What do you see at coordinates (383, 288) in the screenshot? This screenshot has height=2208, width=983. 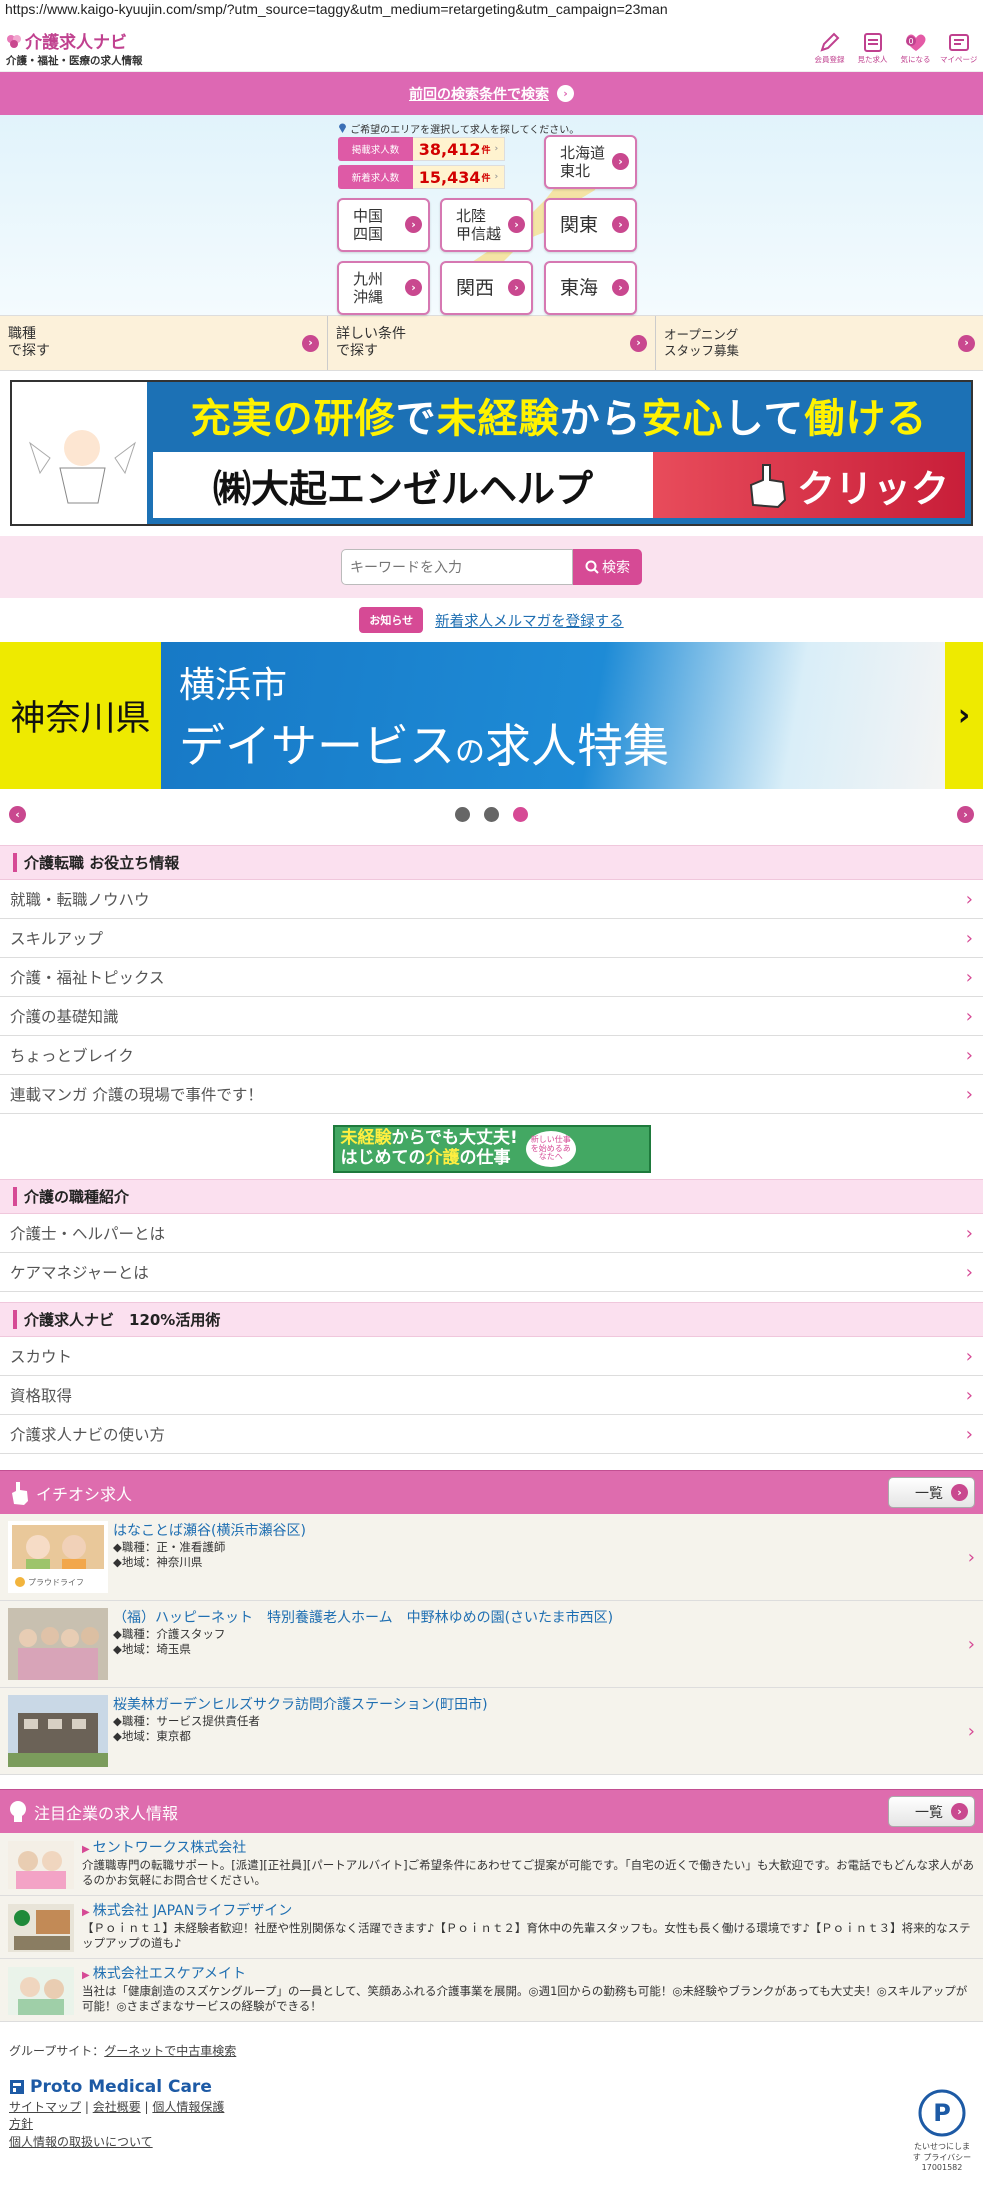 I see `region-kyushu-okinawa: 九州 沖縄 ›` at bounding box center [383, 288].